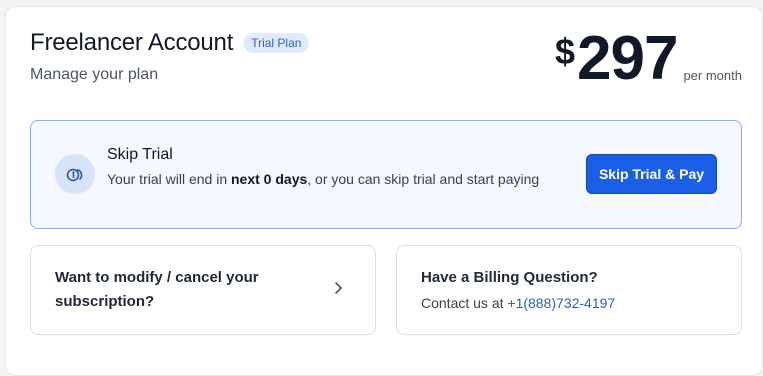  I want to click on page-subtitle: Manage your plan, so click(94, 74).